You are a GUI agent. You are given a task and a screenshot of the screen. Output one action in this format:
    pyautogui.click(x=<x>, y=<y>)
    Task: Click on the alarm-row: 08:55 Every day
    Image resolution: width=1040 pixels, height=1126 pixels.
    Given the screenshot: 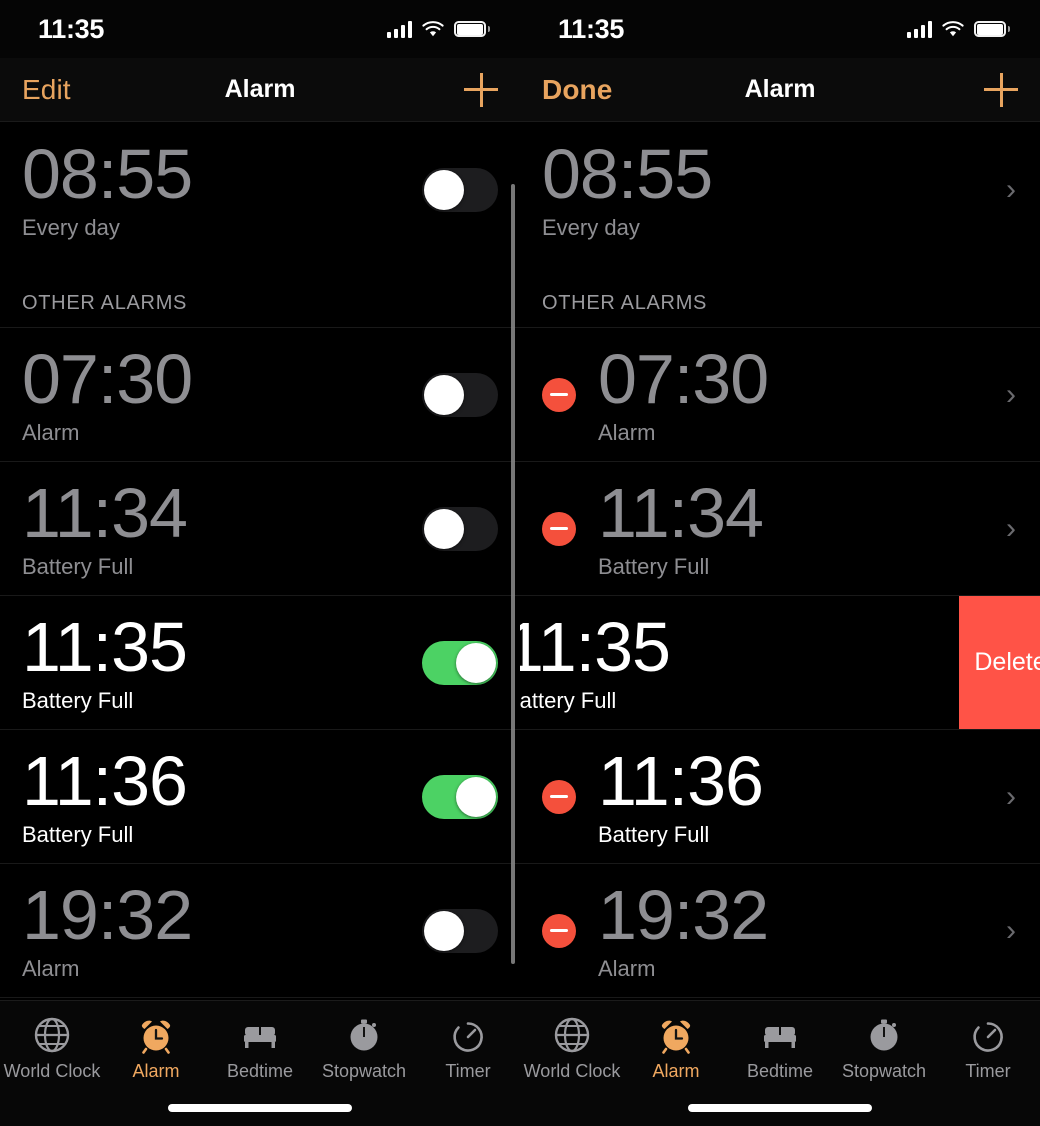 What is the action you would take?
    pyautogui.click(x=260, y=190)
    